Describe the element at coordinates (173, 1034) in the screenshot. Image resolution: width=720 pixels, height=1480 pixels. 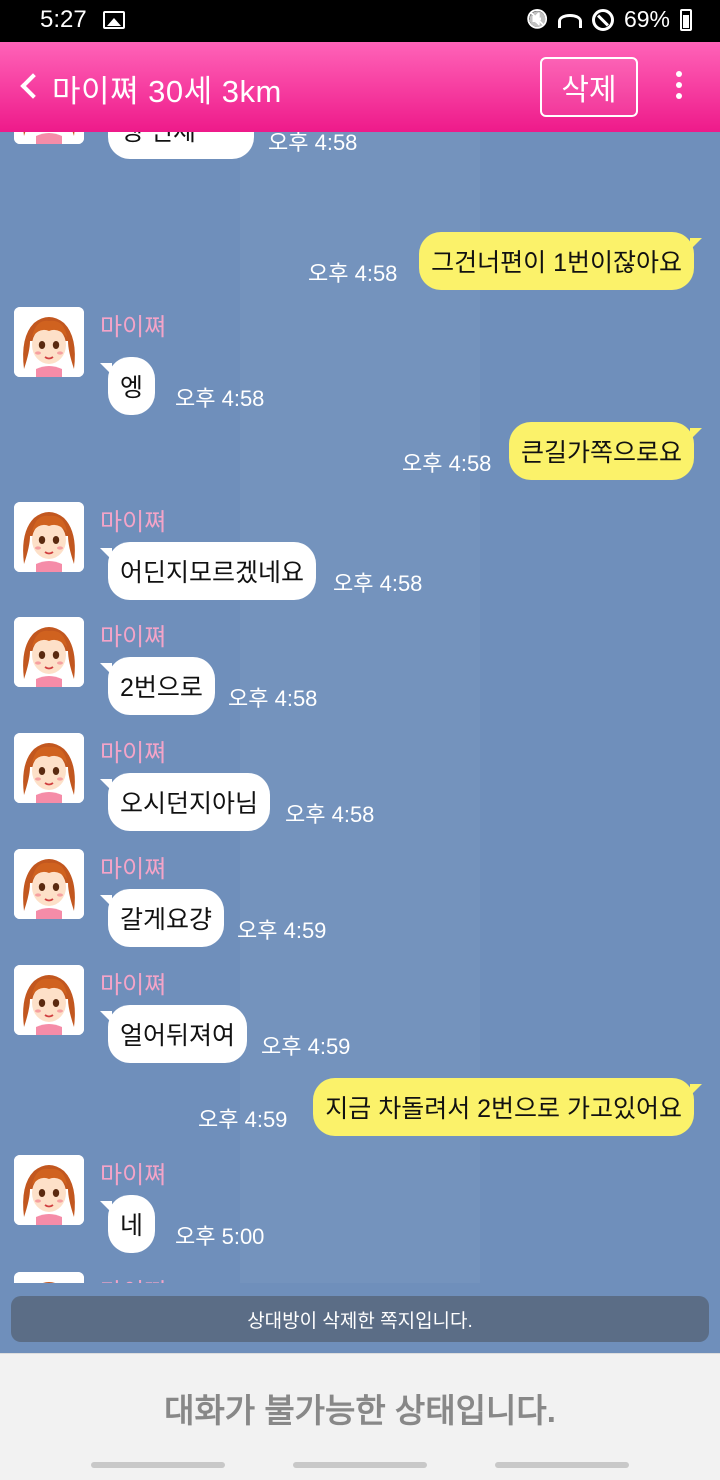
I see `incoming-message-bubble: 얼어뒤져여` at that location.